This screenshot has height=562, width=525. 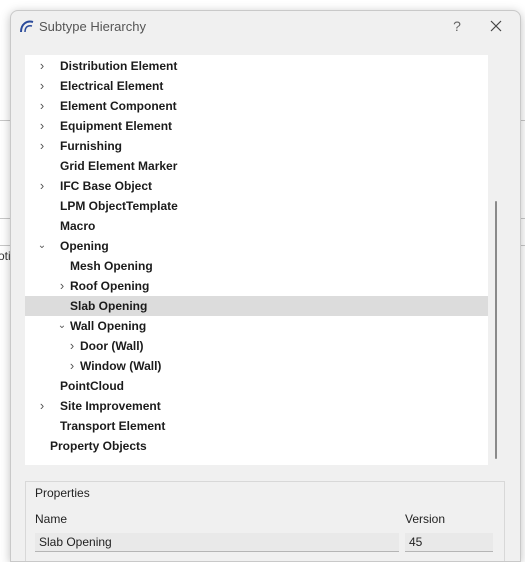 What do you see at coordinates (457, 26) in the screenshot?
I see `help-button: ?` at bounding box center [457, 26].